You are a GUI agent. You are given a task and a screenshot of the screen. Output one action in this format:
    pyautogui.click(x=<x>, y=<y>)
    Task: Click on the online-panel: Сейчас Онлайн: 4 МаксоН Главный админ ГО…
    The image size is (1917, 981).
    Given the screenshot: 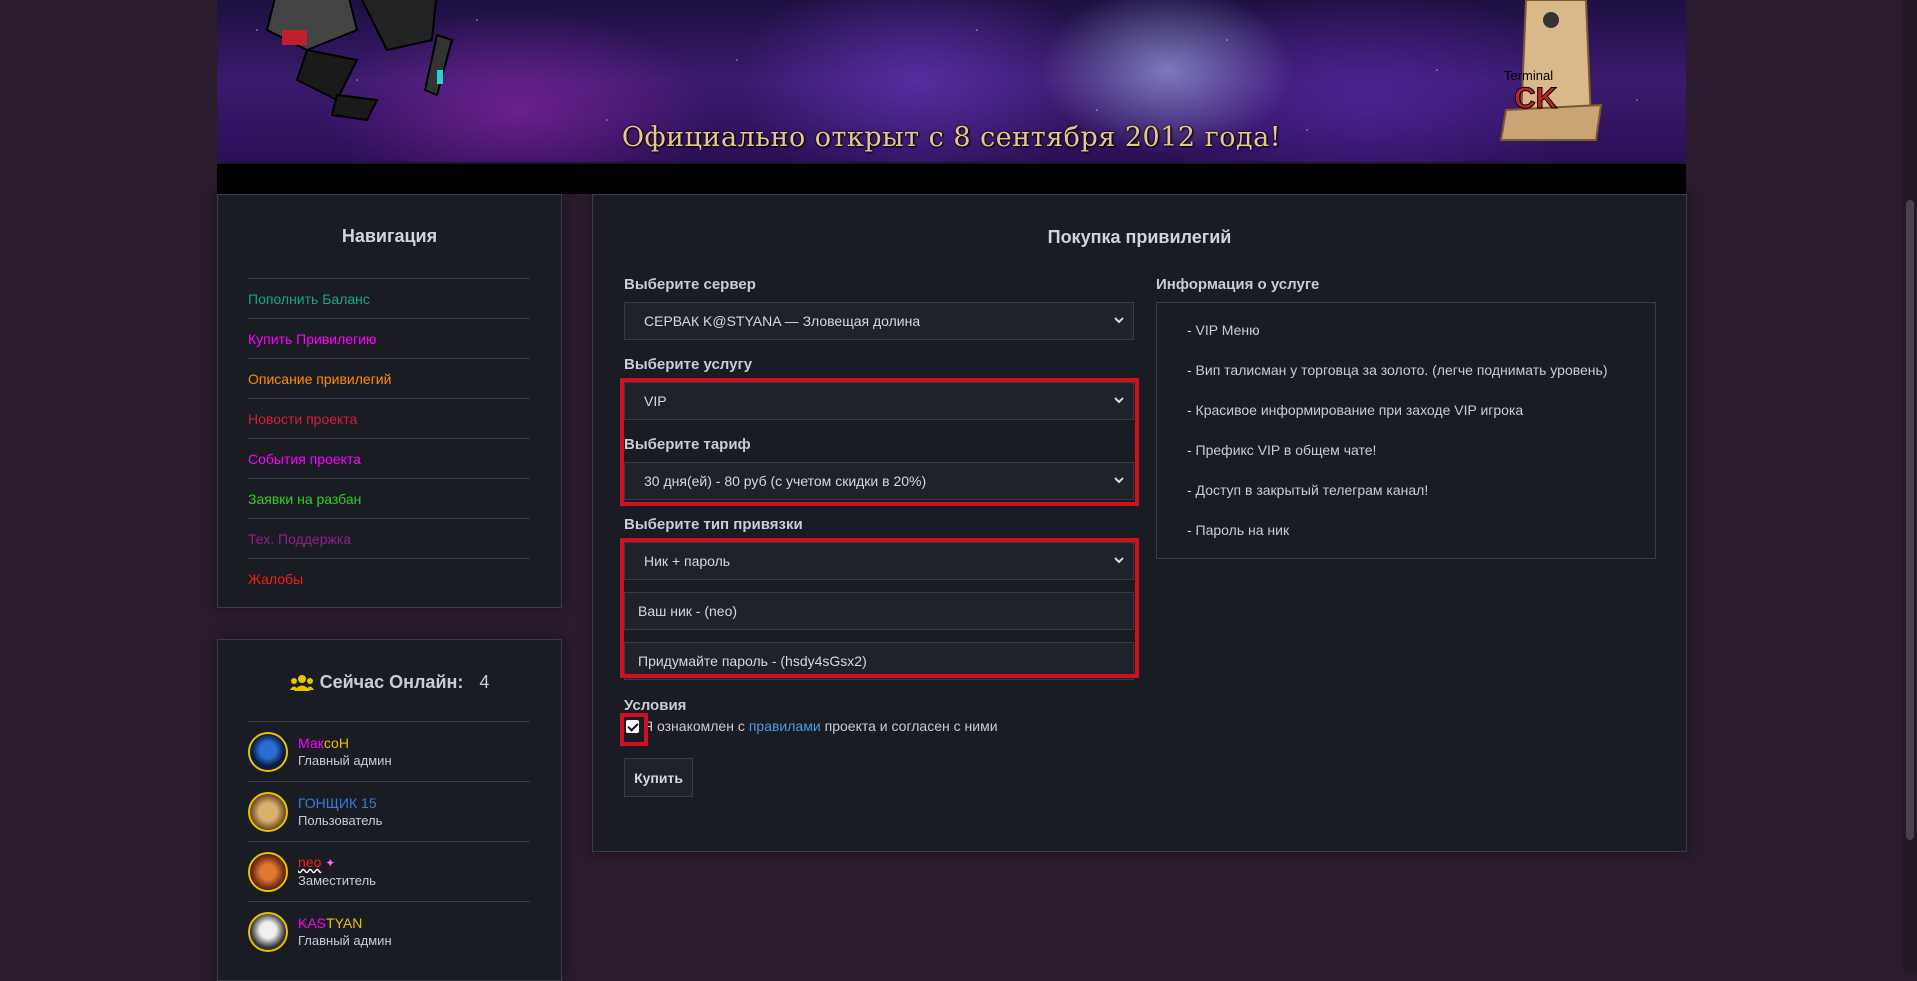 What is the action you would take?
    pyautogui.click(x=389, y=810)
    